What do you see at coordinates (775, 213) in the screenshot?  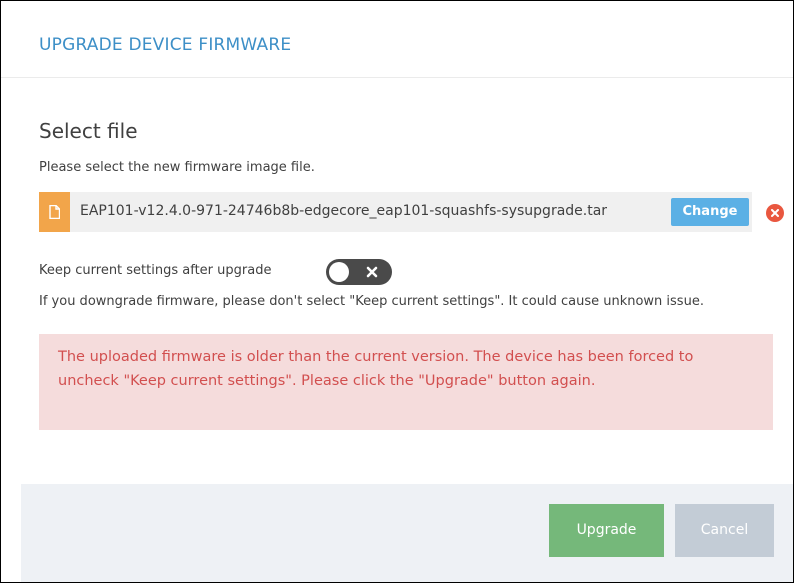 I see `close-circle-icon` at bounding box center [775, 213].